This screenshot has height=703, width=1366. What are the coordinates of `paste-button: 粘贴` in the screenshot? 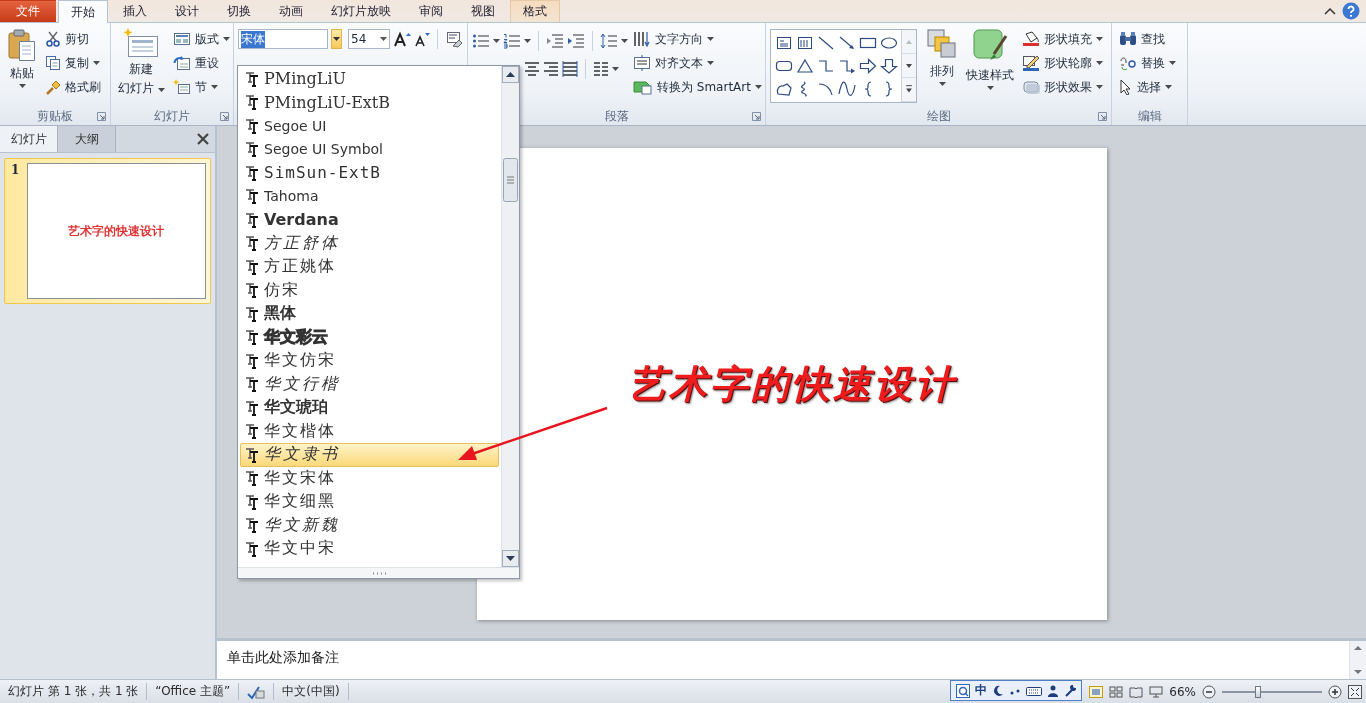 It's located at (22, 66).